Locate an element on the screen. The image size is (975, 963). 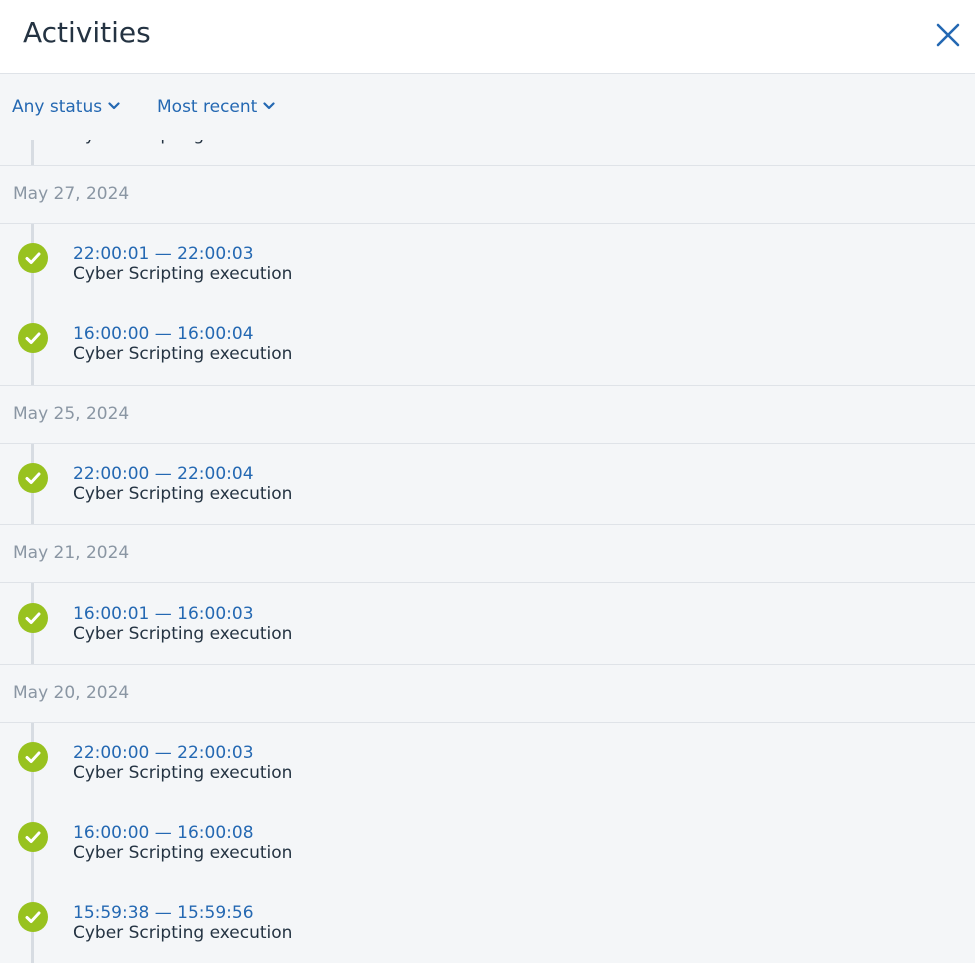
status-filter-label: Any status is located at coordinates (57, 107).